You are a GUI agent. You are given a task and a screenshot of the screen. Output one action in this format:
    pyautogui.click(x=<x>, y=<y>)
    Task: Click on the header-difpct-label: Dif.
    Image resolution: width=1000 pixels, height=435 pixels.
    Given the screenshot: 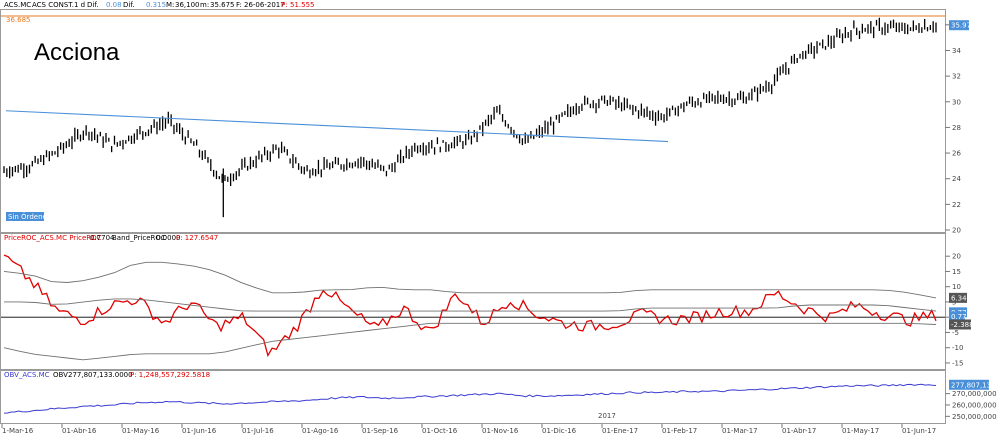 What is the action you would take?
    pyautogui.click(x=129, y=5)
    